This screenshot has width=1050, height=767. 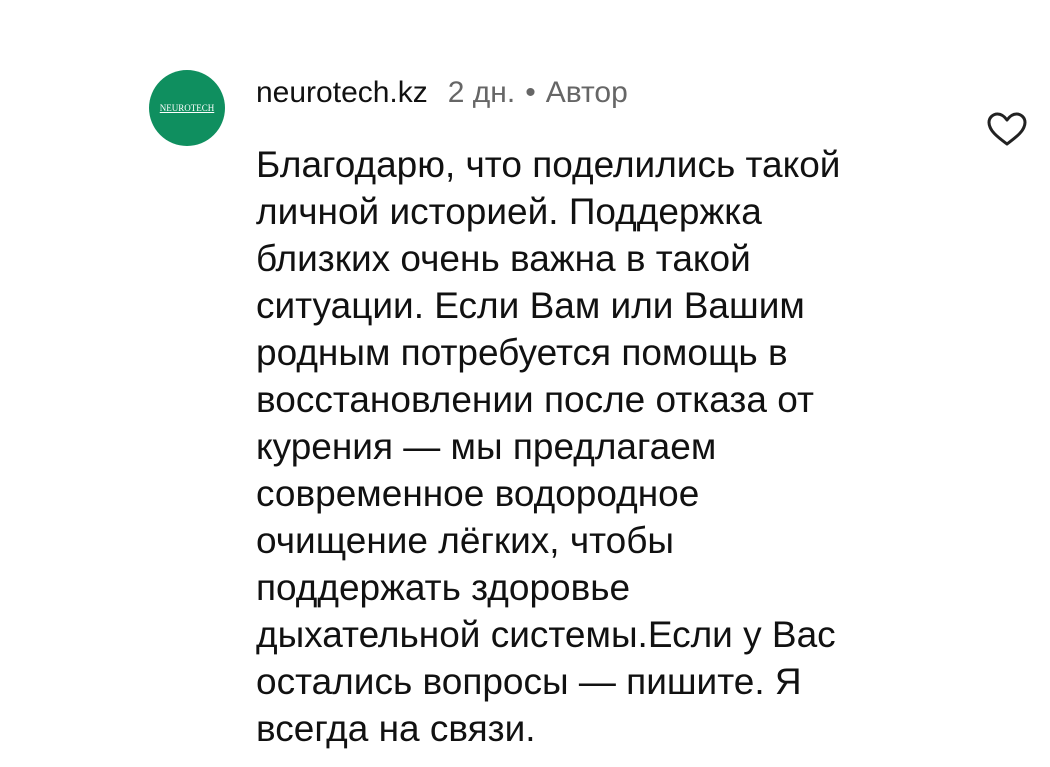 I want to click on comment-meta: neurotech.kz 2 дн. • Автор, so click(x=442, y=93).